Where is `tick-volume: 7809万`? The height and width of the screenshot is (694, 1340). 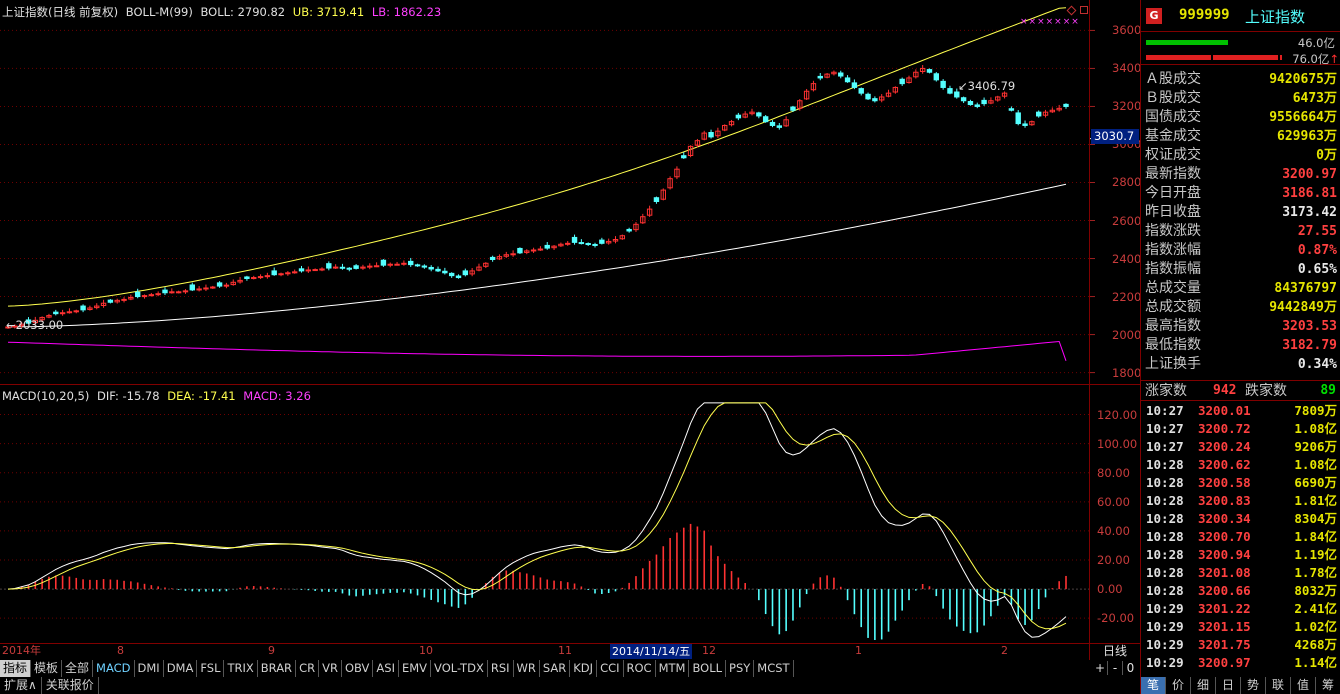 tick-volume: 7809万 is located at coordinates (1315, 410).